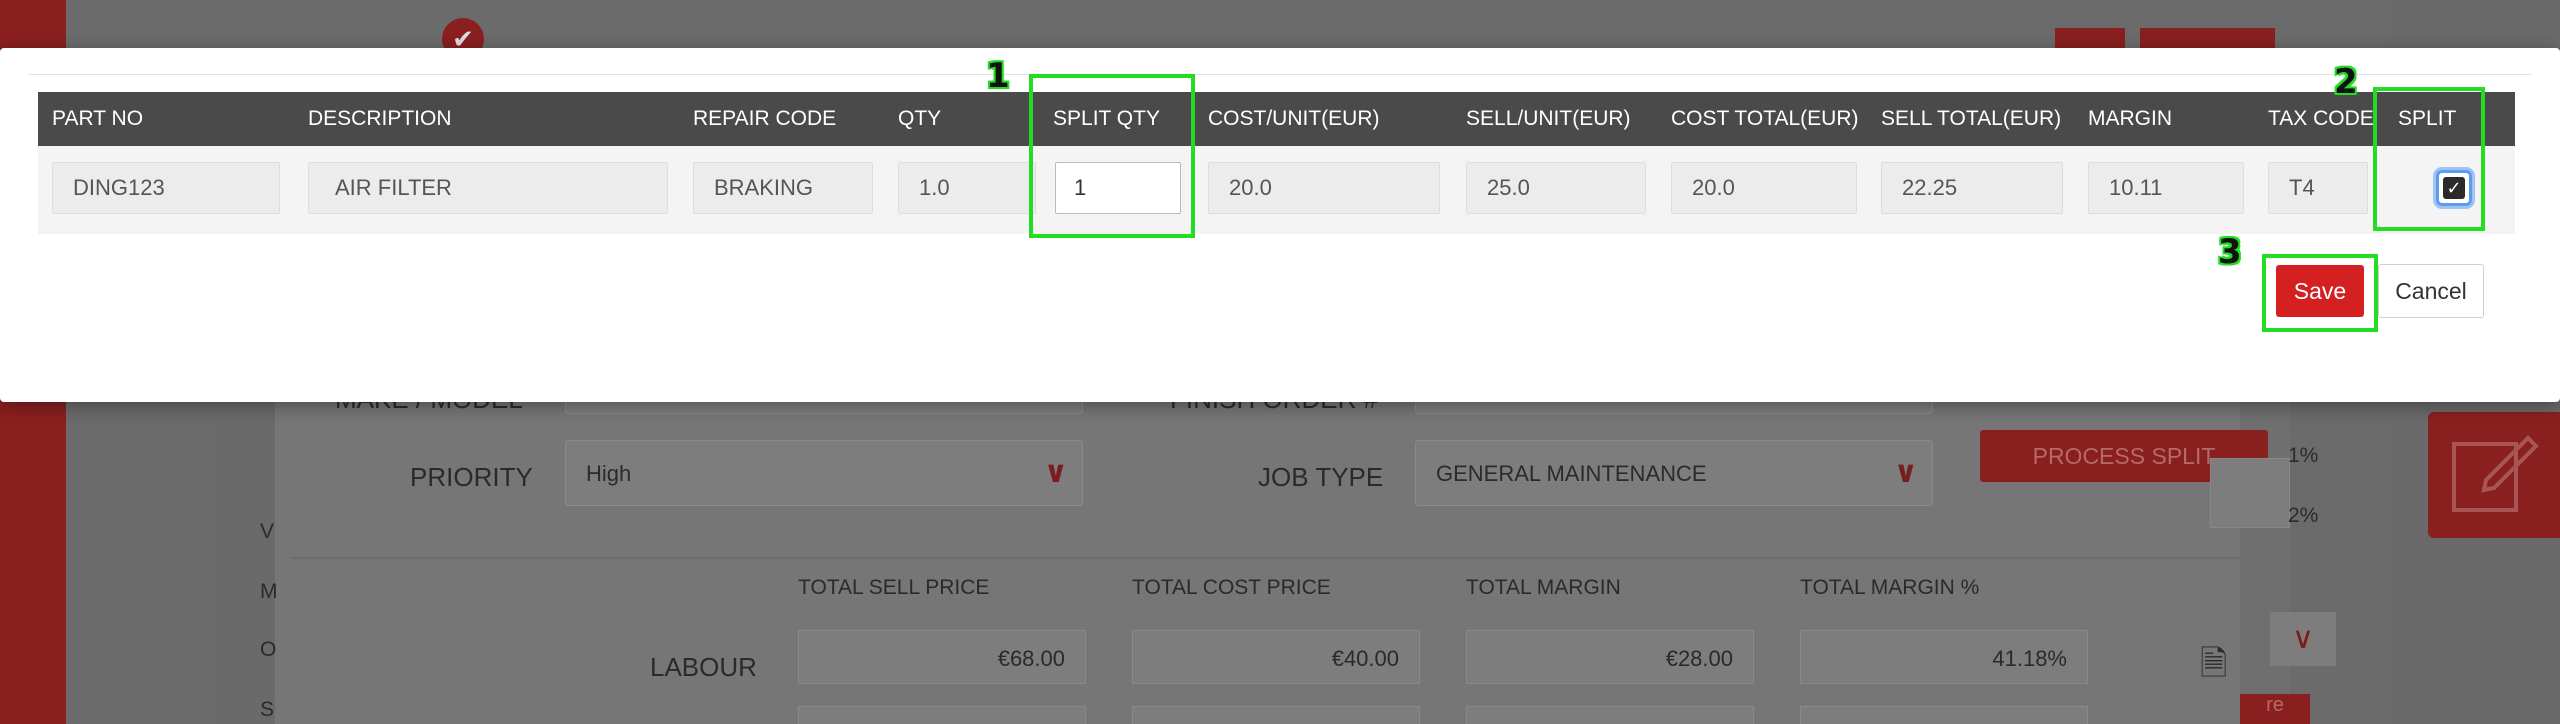 The image size is (2560, 724). I want to click on job-type-value: GENERAL MAINTENANCE, so click(1571, 473).